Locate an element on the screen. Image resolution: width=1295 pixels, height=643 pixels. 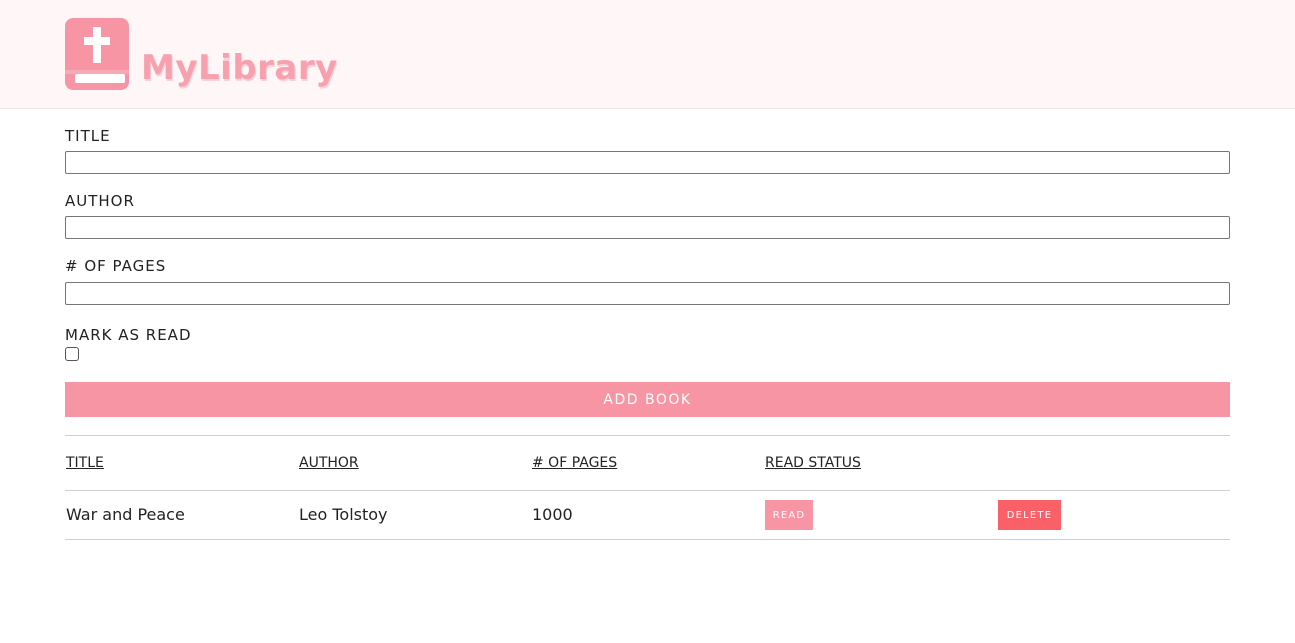
column-header-title: TITLE is located at coordinates (85, 463).